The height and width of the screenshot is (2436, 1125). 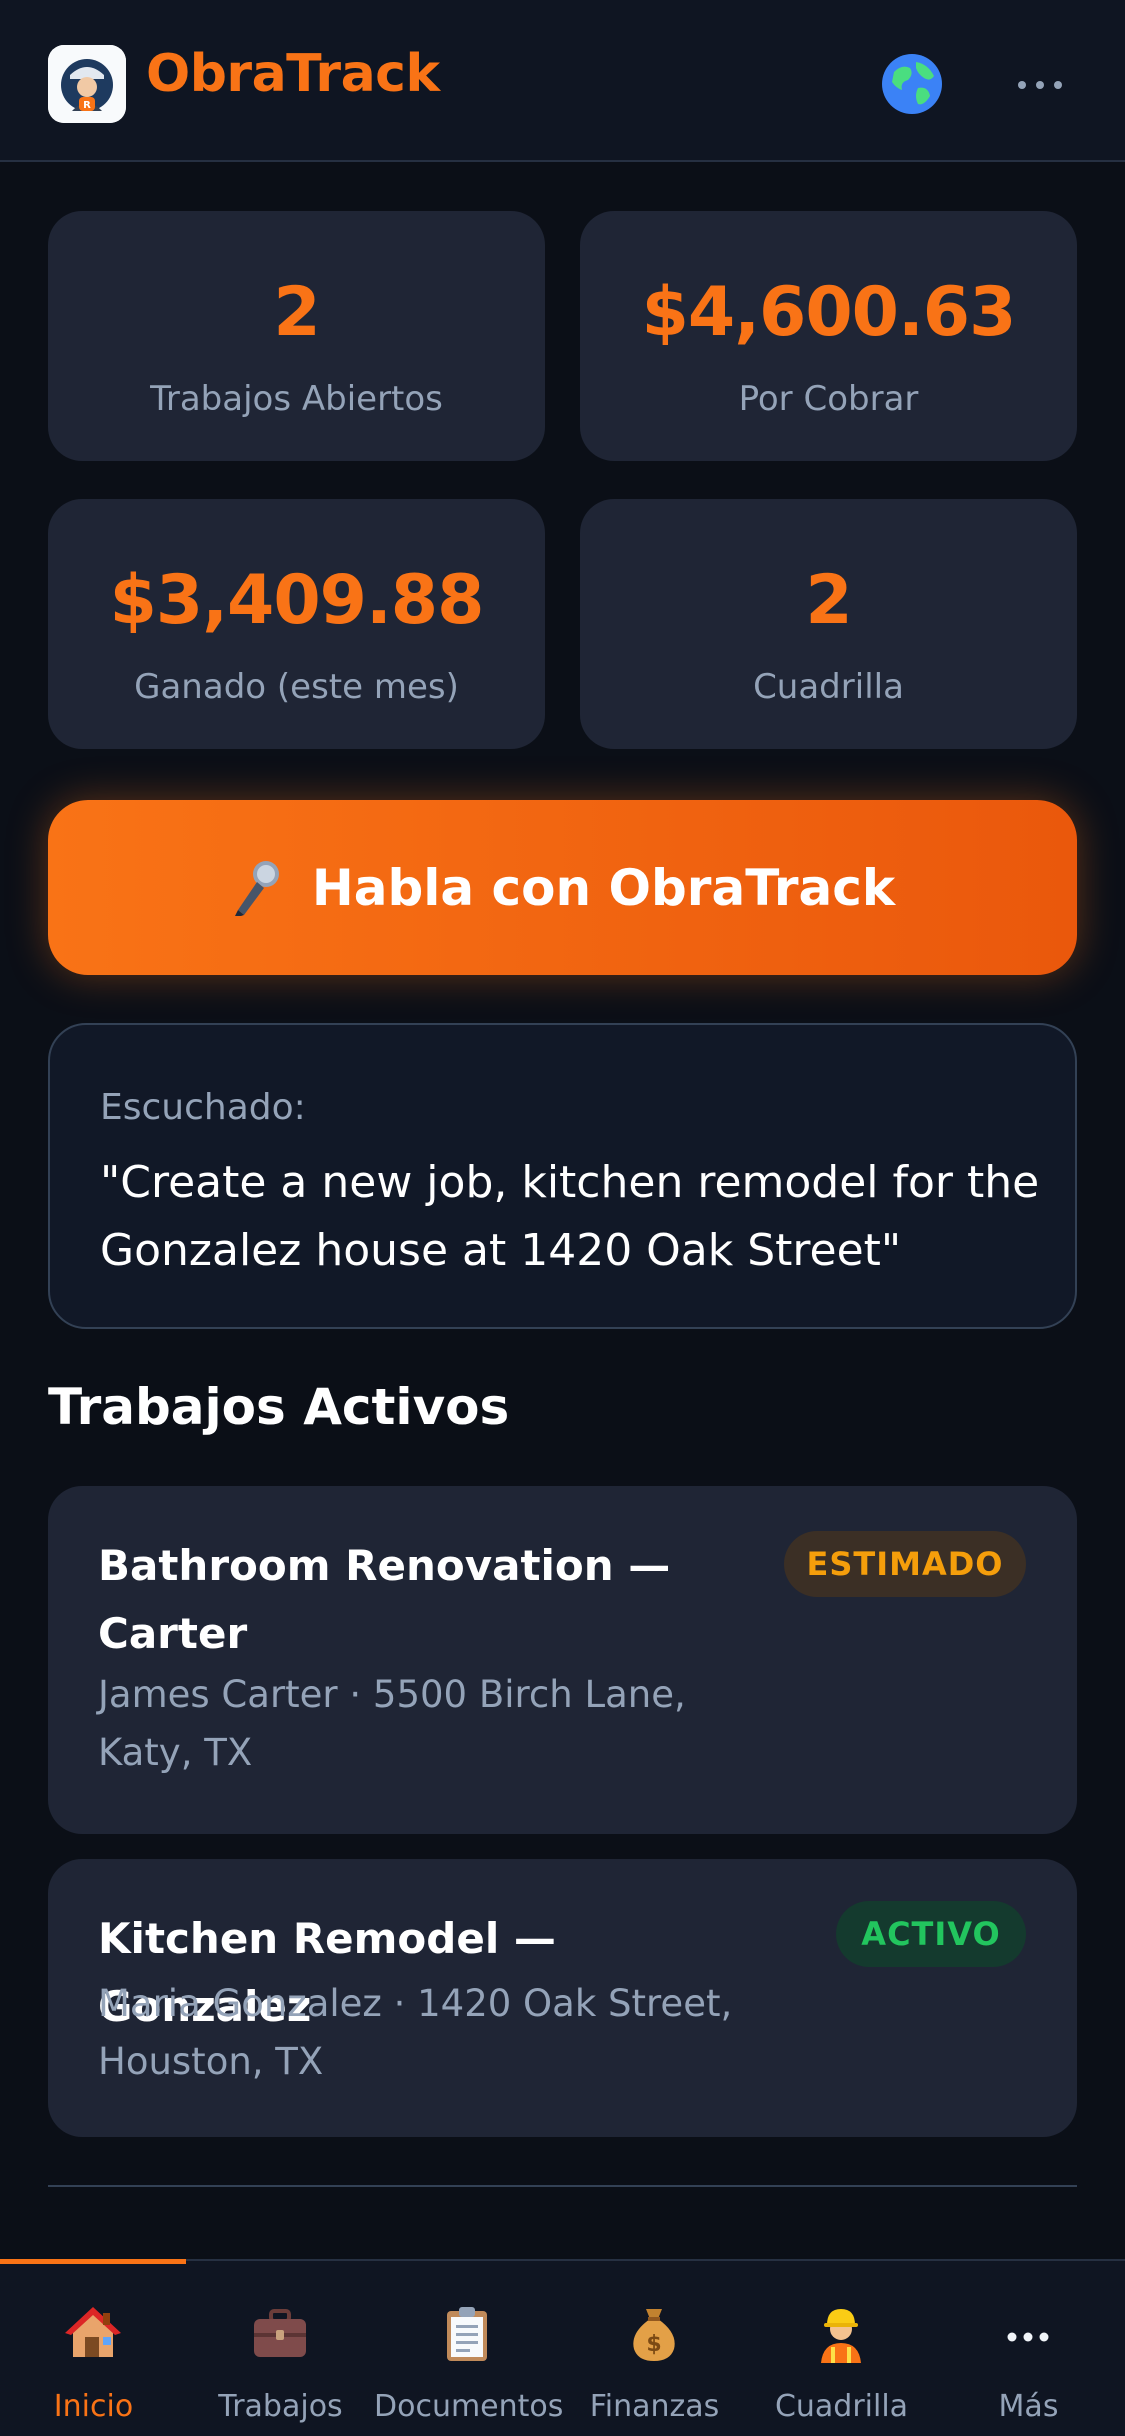 What do you see at coordinates (841, 2406) in the screenshot?
I see `nav-label: Cuadrilla` at bounding box center [841, 2406].